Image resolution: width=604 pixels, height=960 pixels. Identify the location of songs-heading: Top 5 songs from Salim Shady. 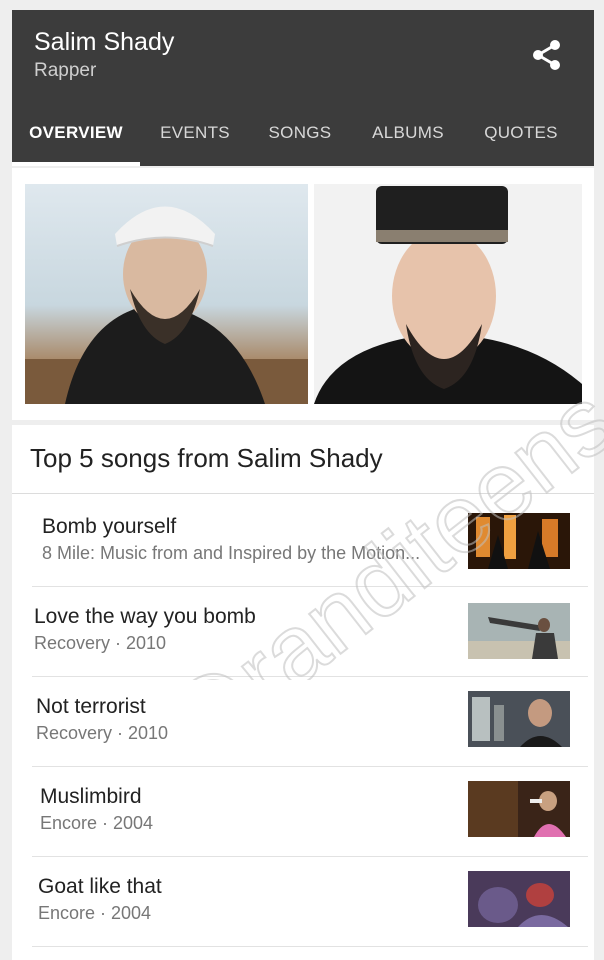
(206, 458).